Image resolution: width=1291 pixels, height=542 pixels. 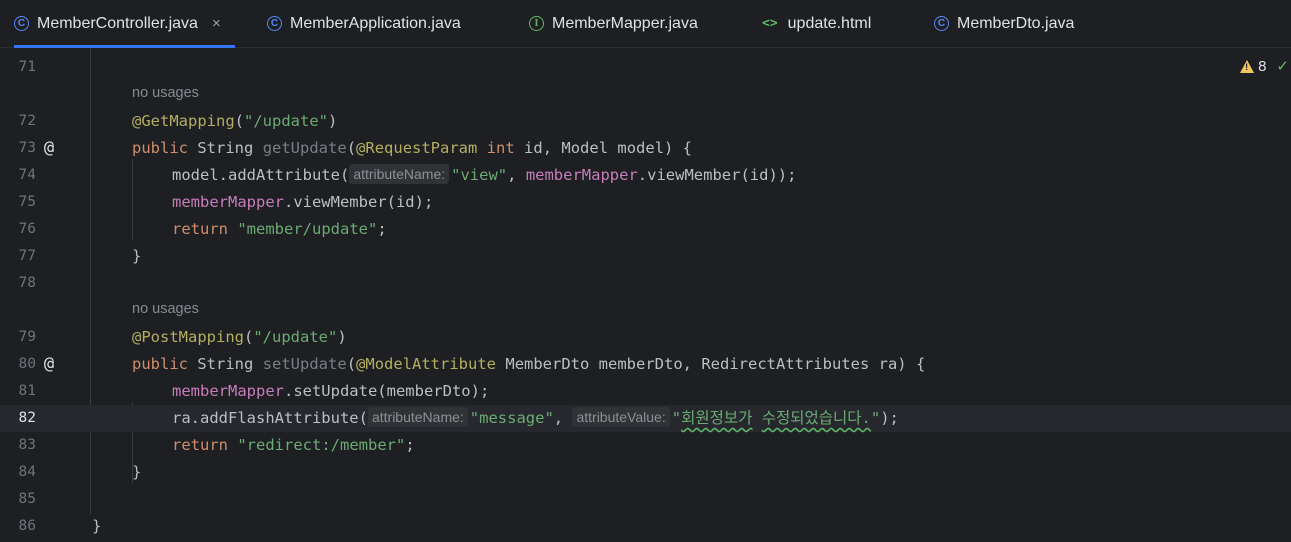 I want to click on tab-membermapper: I MemberMapper.java, so click(x=613, y=23).